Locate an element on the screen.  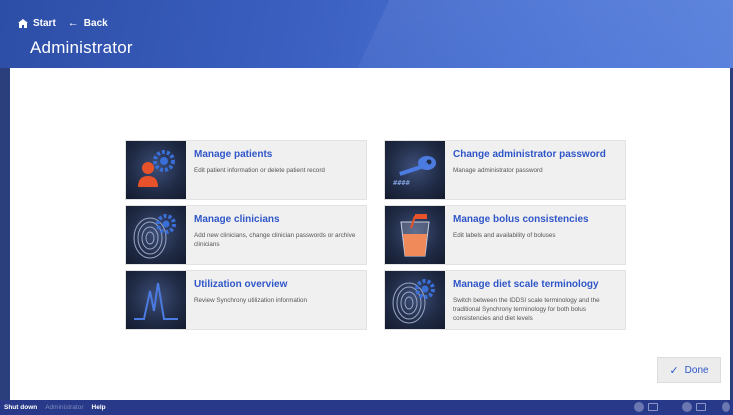
glass-icon is located at coordinates (415, 235).